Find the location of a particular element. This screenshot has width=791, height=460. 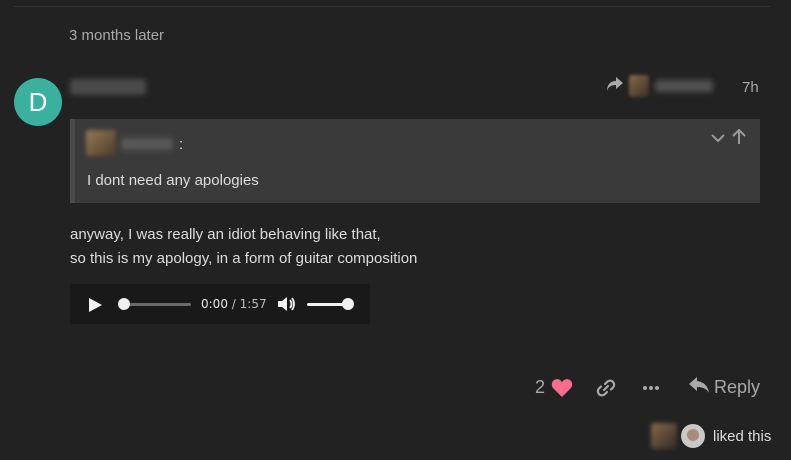

volume-handle is located at coordinates (348, 304).